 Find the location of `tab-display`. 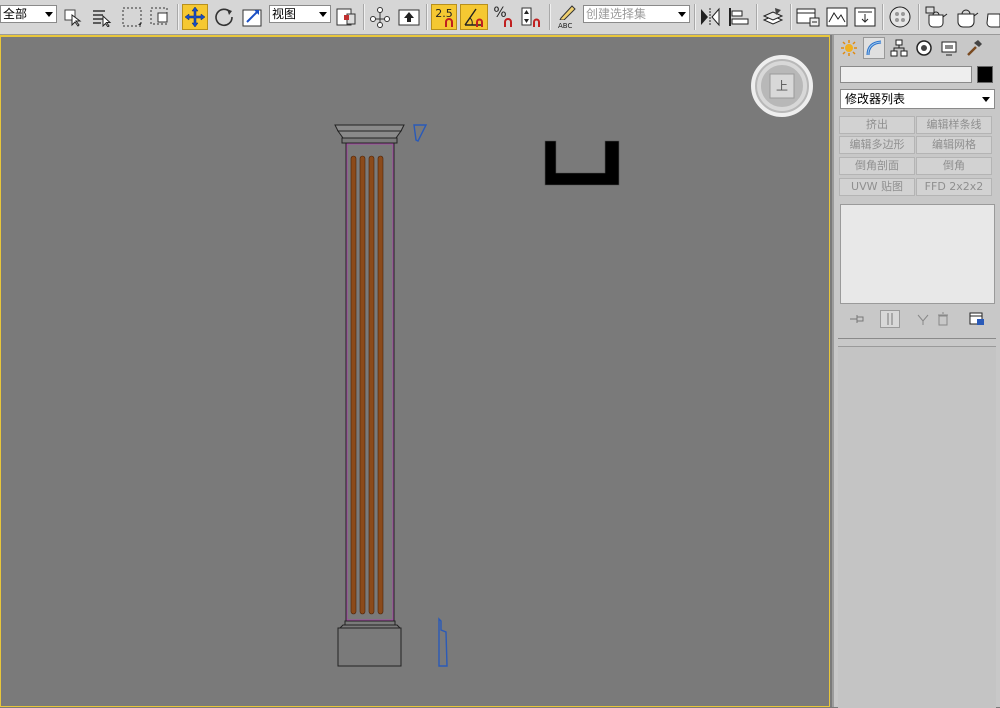

tab-display is located at coordinates (949, 48).